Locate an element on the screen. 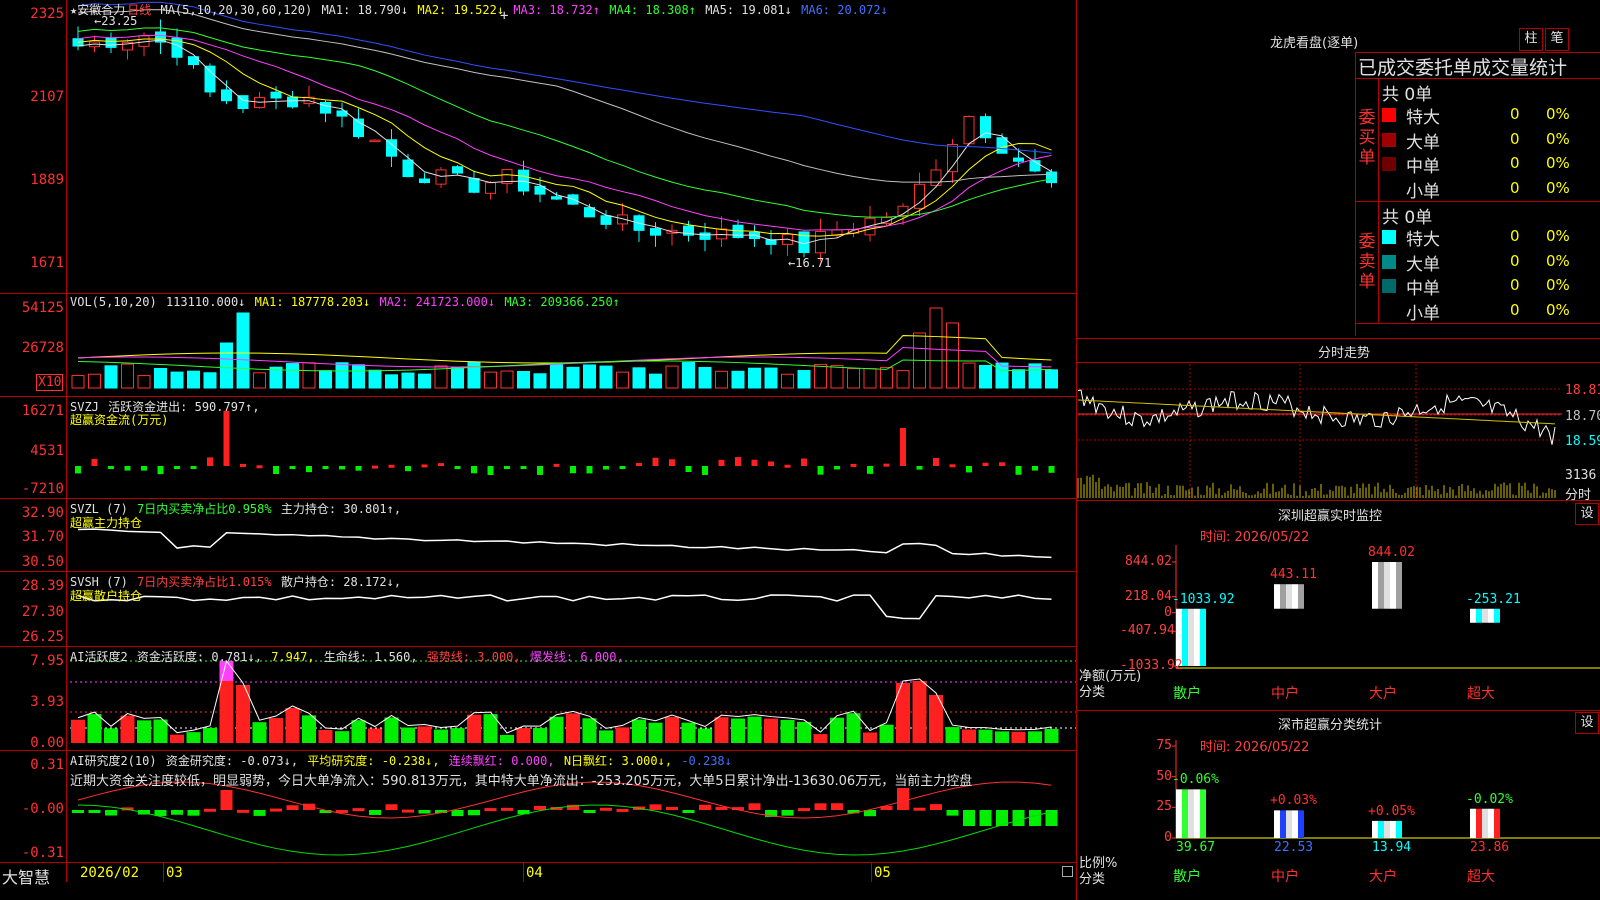  monitor-settings-button: 设 is located at coordinates (1587, 514).